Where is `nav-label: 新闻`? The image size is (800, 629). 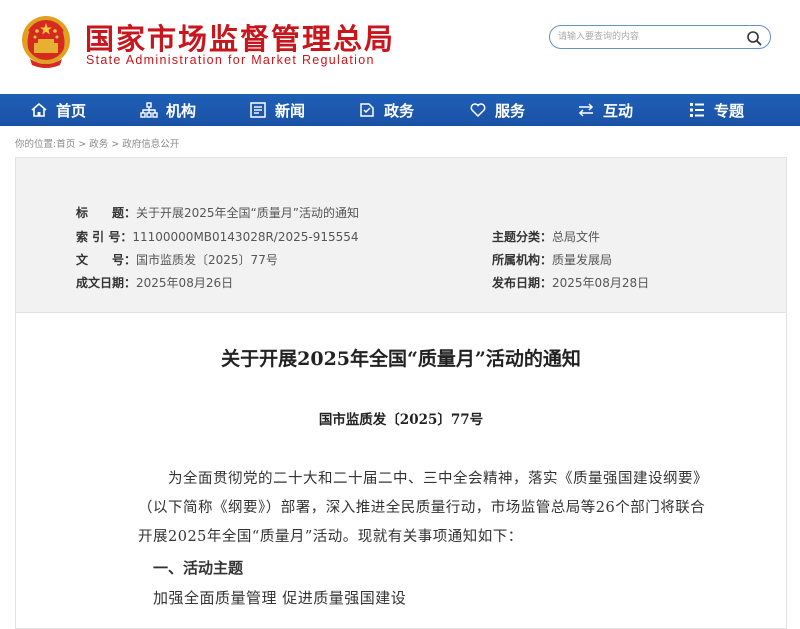 nav-label: 新闻 is located at coordinates (290, 110).